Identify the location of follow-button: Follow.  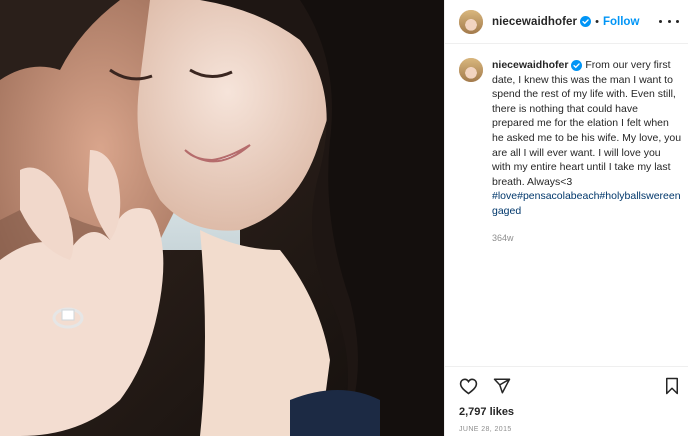
(621, 22).